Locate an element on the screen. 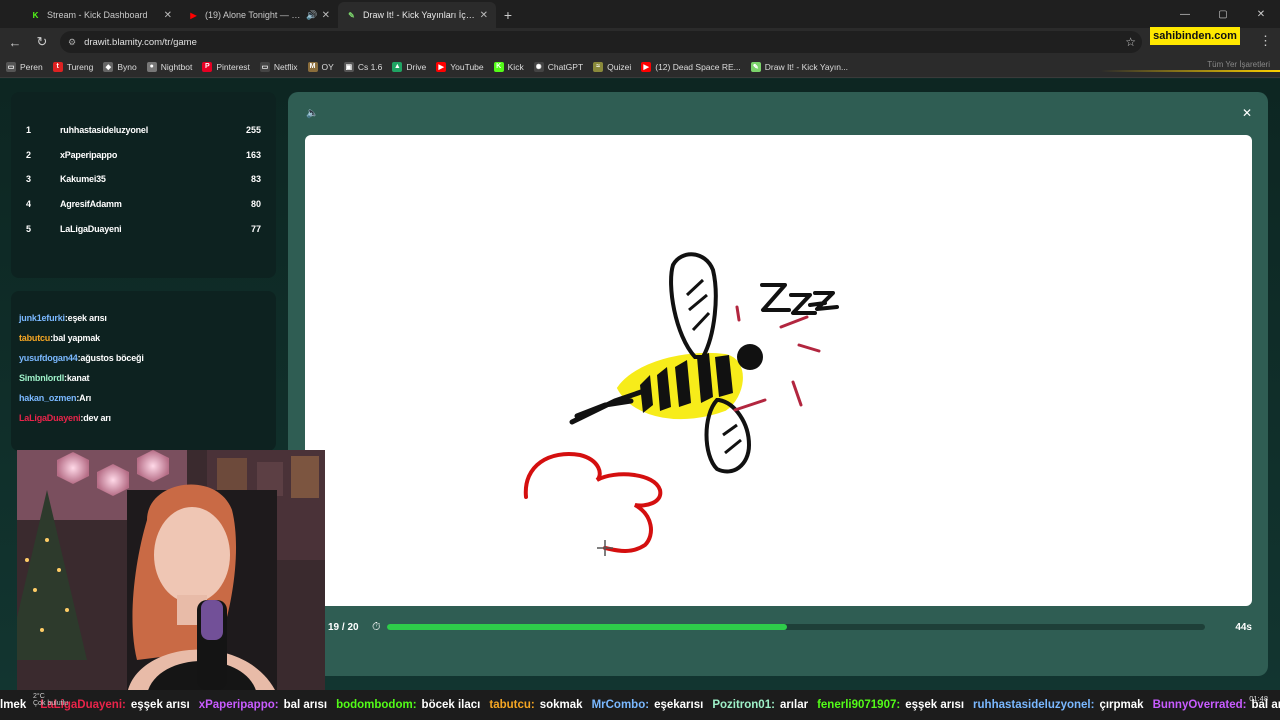  tab-audio-icon: 🔊 is located at coordinates (311, 15).